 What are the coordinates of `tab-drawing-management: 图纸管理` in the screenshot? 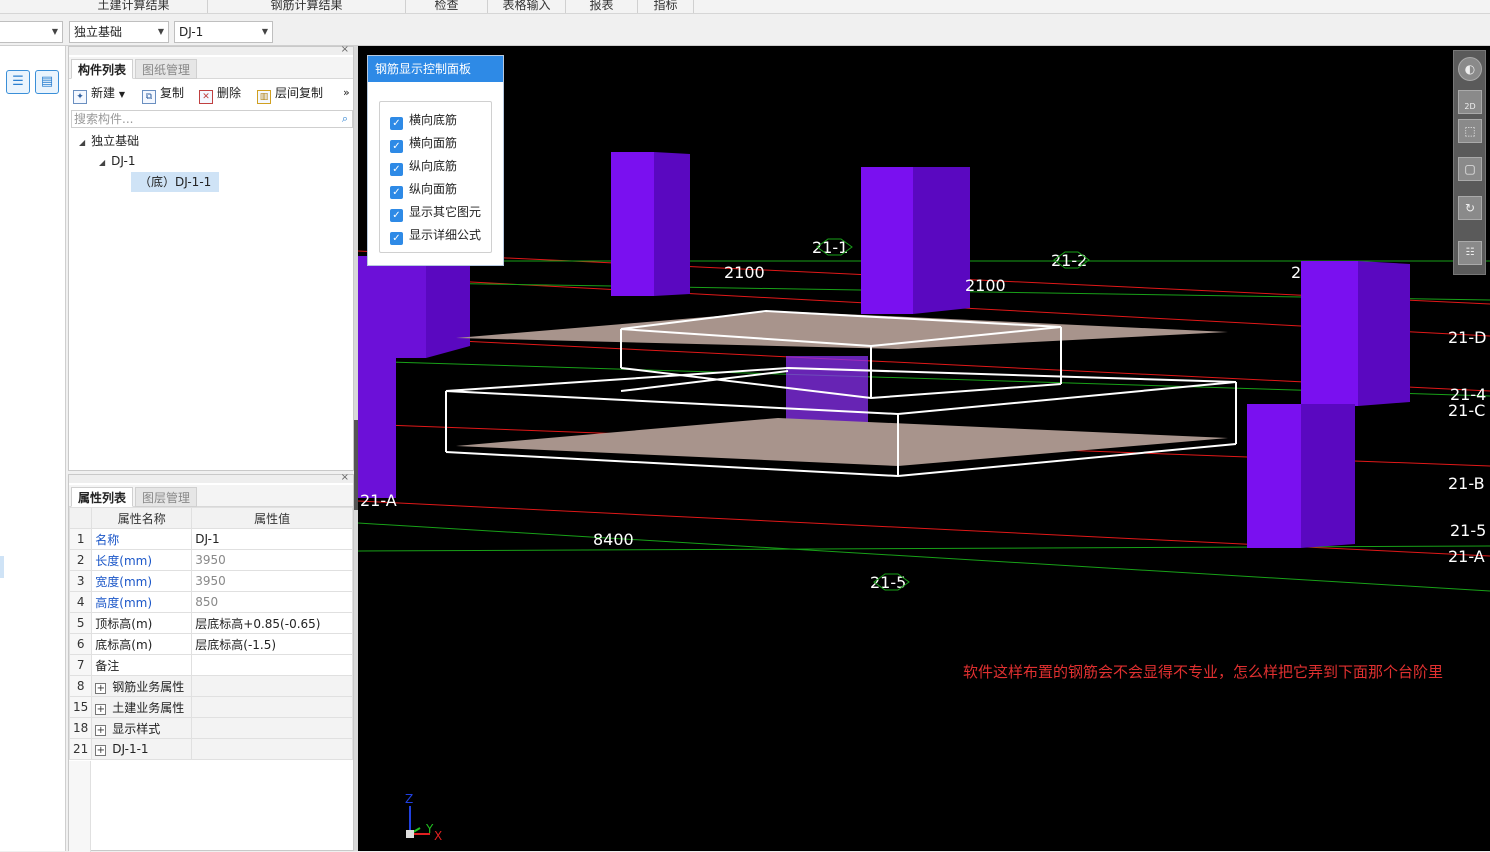 It's located at (166, 69).